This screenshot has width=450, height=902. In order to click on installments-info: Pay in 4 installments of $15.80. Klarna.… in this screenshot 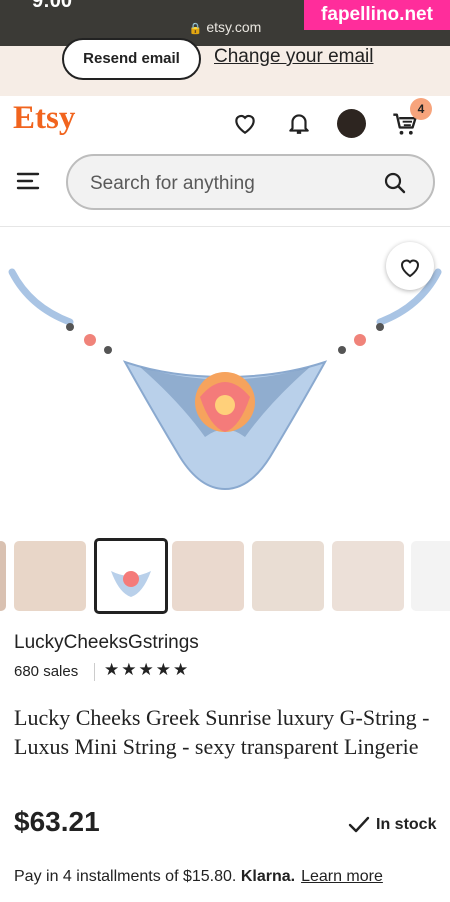, I will do `click(198, 877)`.